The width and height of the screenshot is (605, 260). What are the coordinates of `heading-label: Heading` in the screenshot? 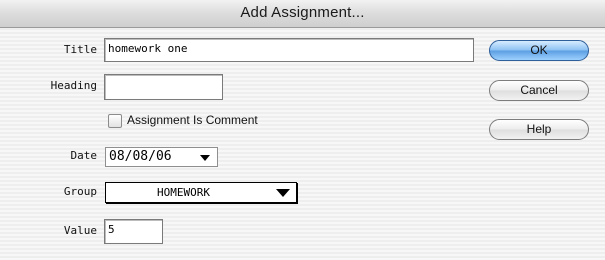 It's located at (73, 85).